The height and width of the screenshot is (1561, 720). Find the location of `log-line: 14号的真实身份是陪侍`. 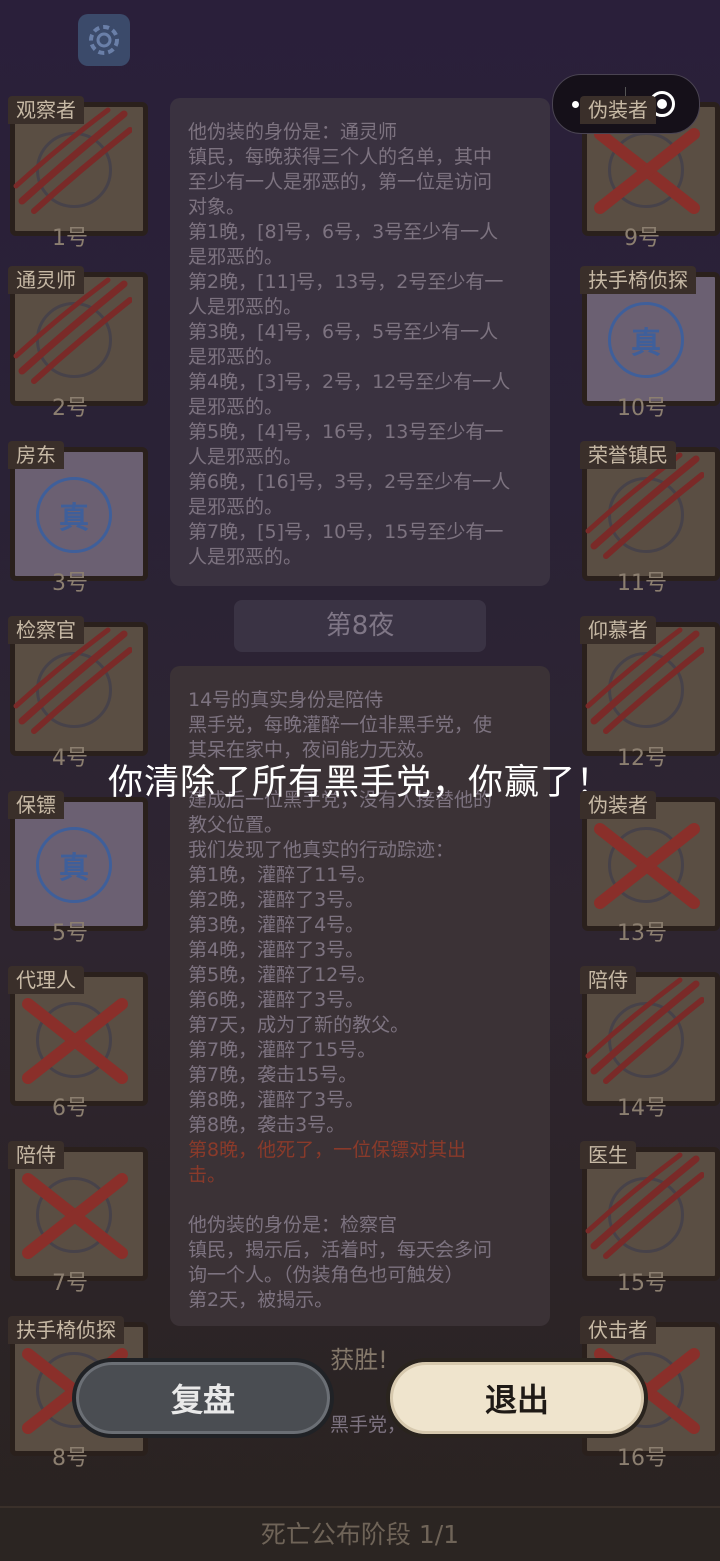

log-line: 14号的真实身份是陪侍 is located at coordinates (286, 700).